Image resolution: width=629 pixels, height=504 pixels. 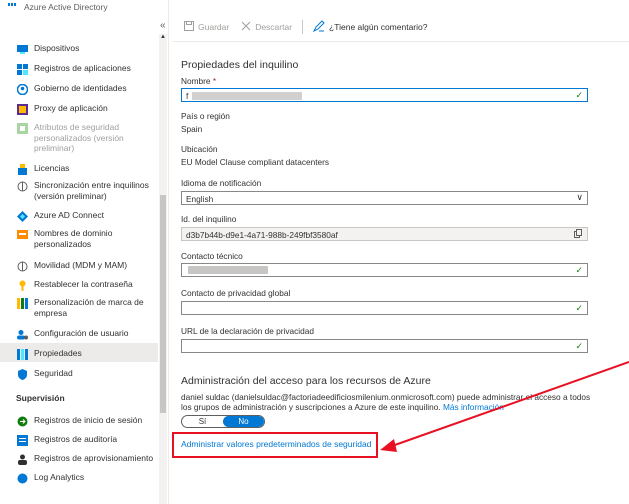 I want to click on location-value: EU Model Clause compliant datacenters, so click(x=255, y=162).